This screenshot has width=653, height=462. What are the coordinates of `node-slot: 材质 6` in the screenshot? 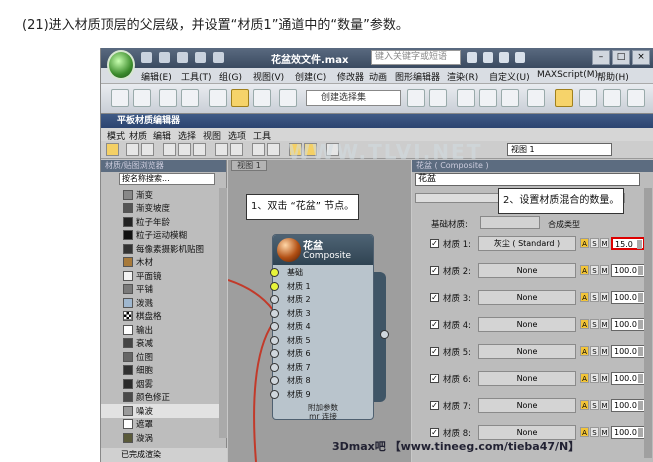 It's located at (321, 354).